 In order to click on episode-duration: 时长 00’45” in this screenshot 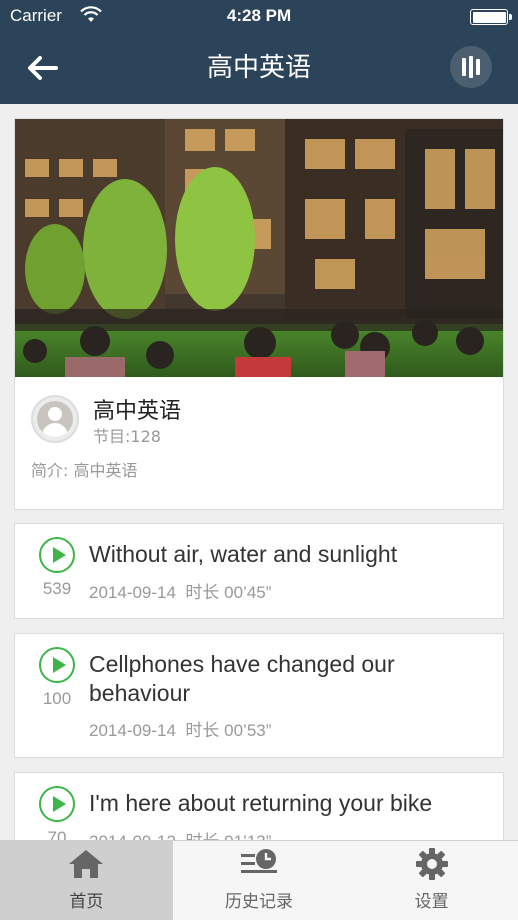, I will do `click(228, 592)`.